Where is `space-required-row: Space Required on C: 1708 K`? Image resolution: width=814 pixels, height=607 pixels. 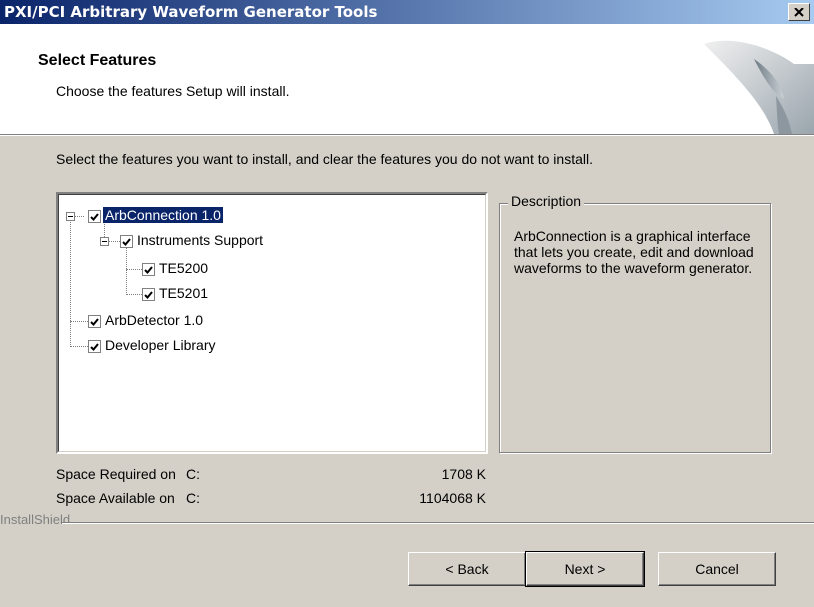 space-required-row: Space Required on C: 1708 K is located at coordinates (276, 475).